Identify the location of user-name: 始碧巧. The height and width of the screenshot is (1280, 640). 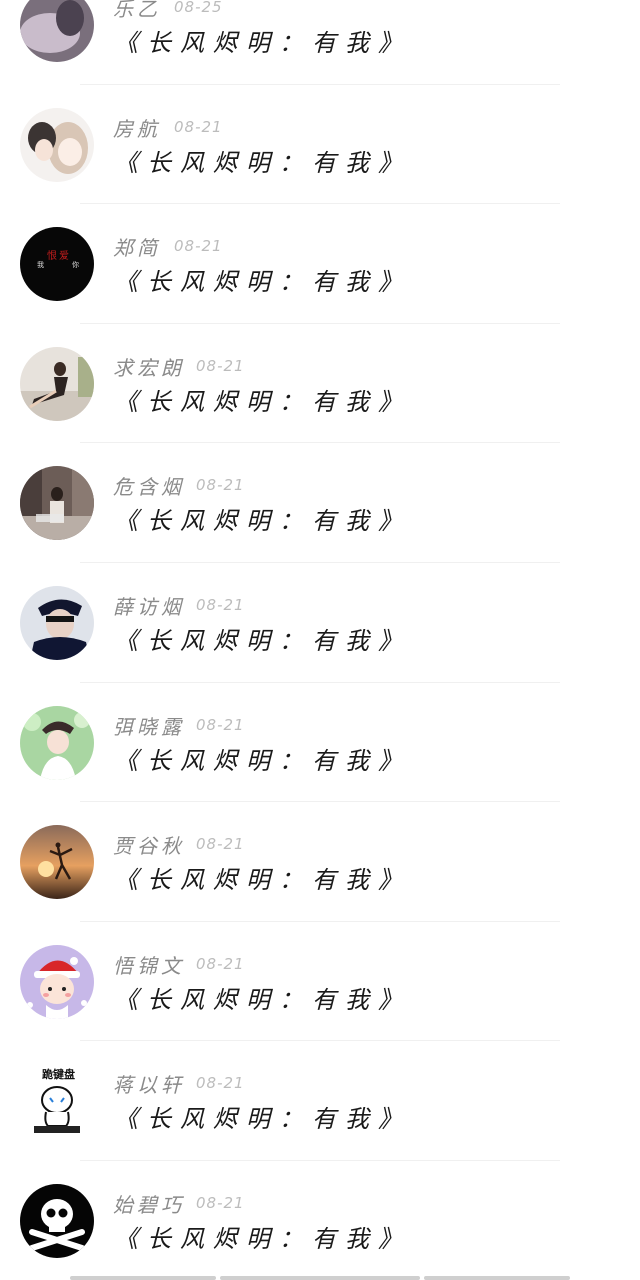
(149, 1204).